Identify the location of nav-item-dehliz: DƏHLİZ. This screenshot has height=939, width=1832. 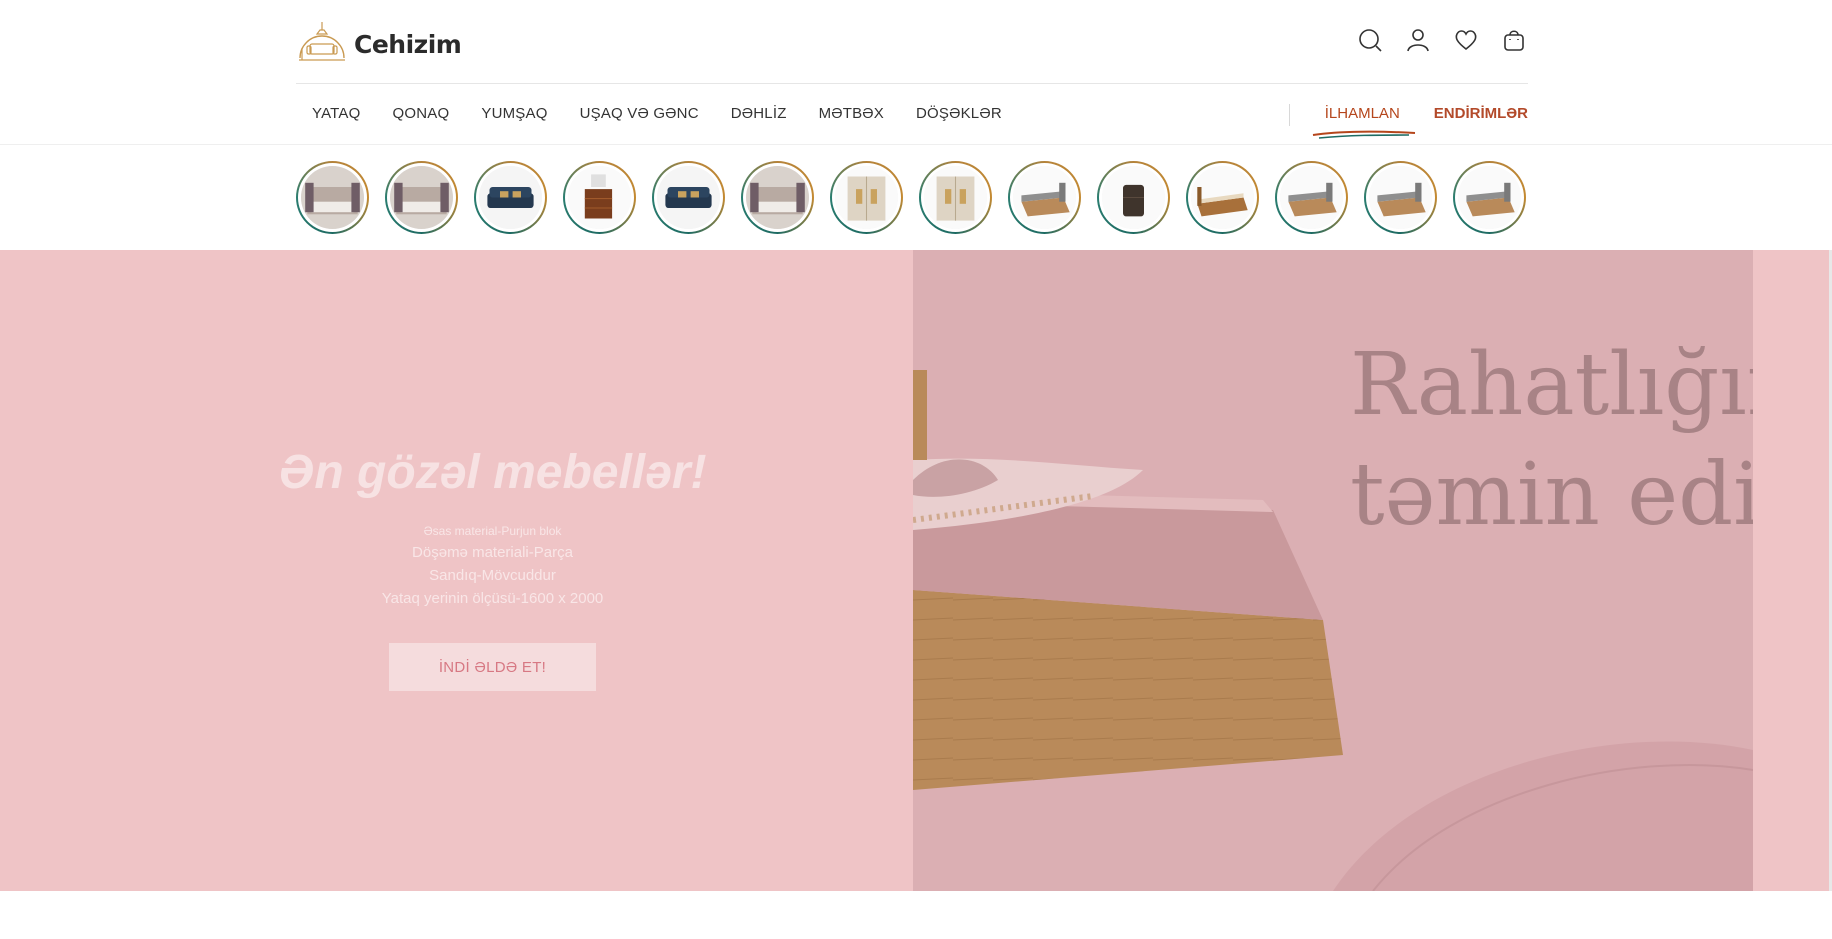
(759, 113).